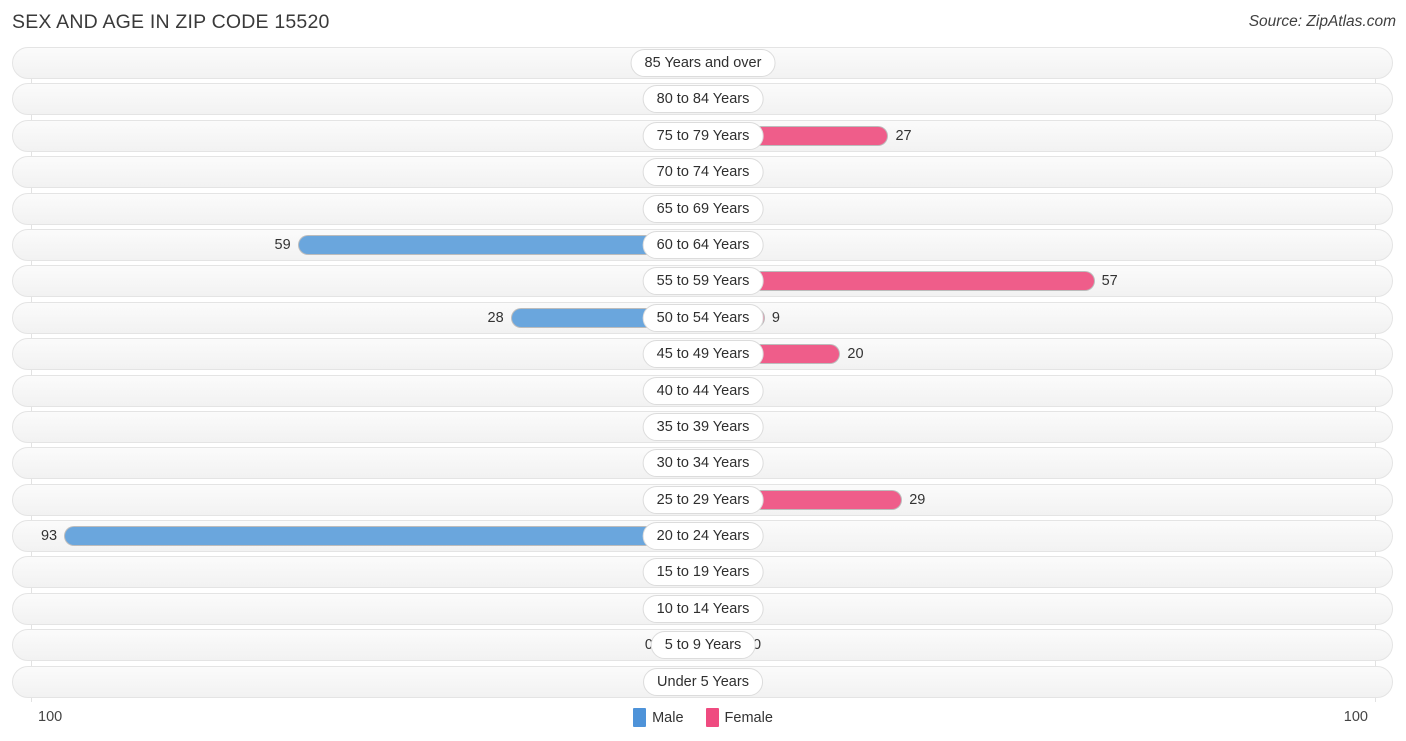 Image resolution: width=1406 pixels, height=741 pixels. I want to click on chart-row: 02045 to 49 Years, so click(703, 354).